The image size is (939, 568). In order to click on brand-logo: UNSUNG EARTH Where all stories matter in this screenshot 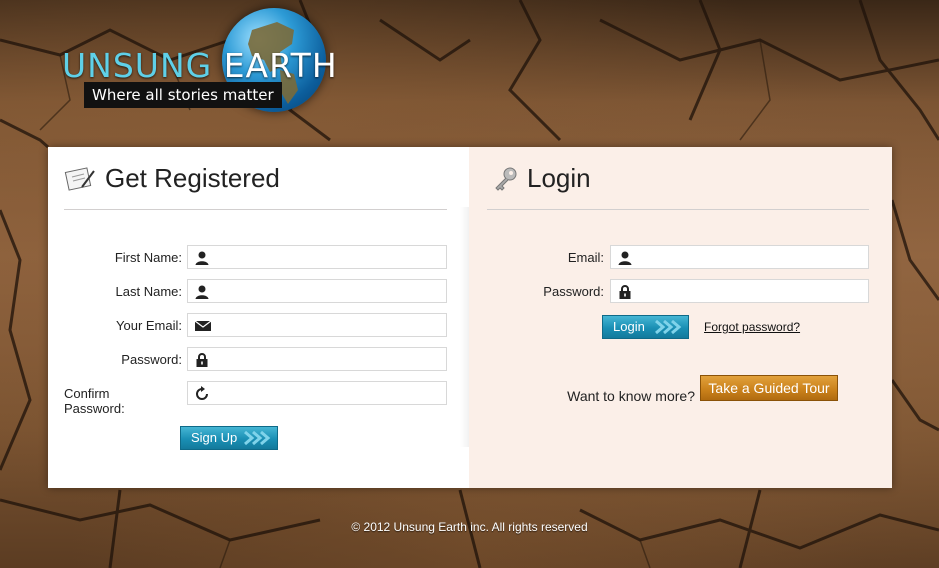, I will do `click(199, 63)`.